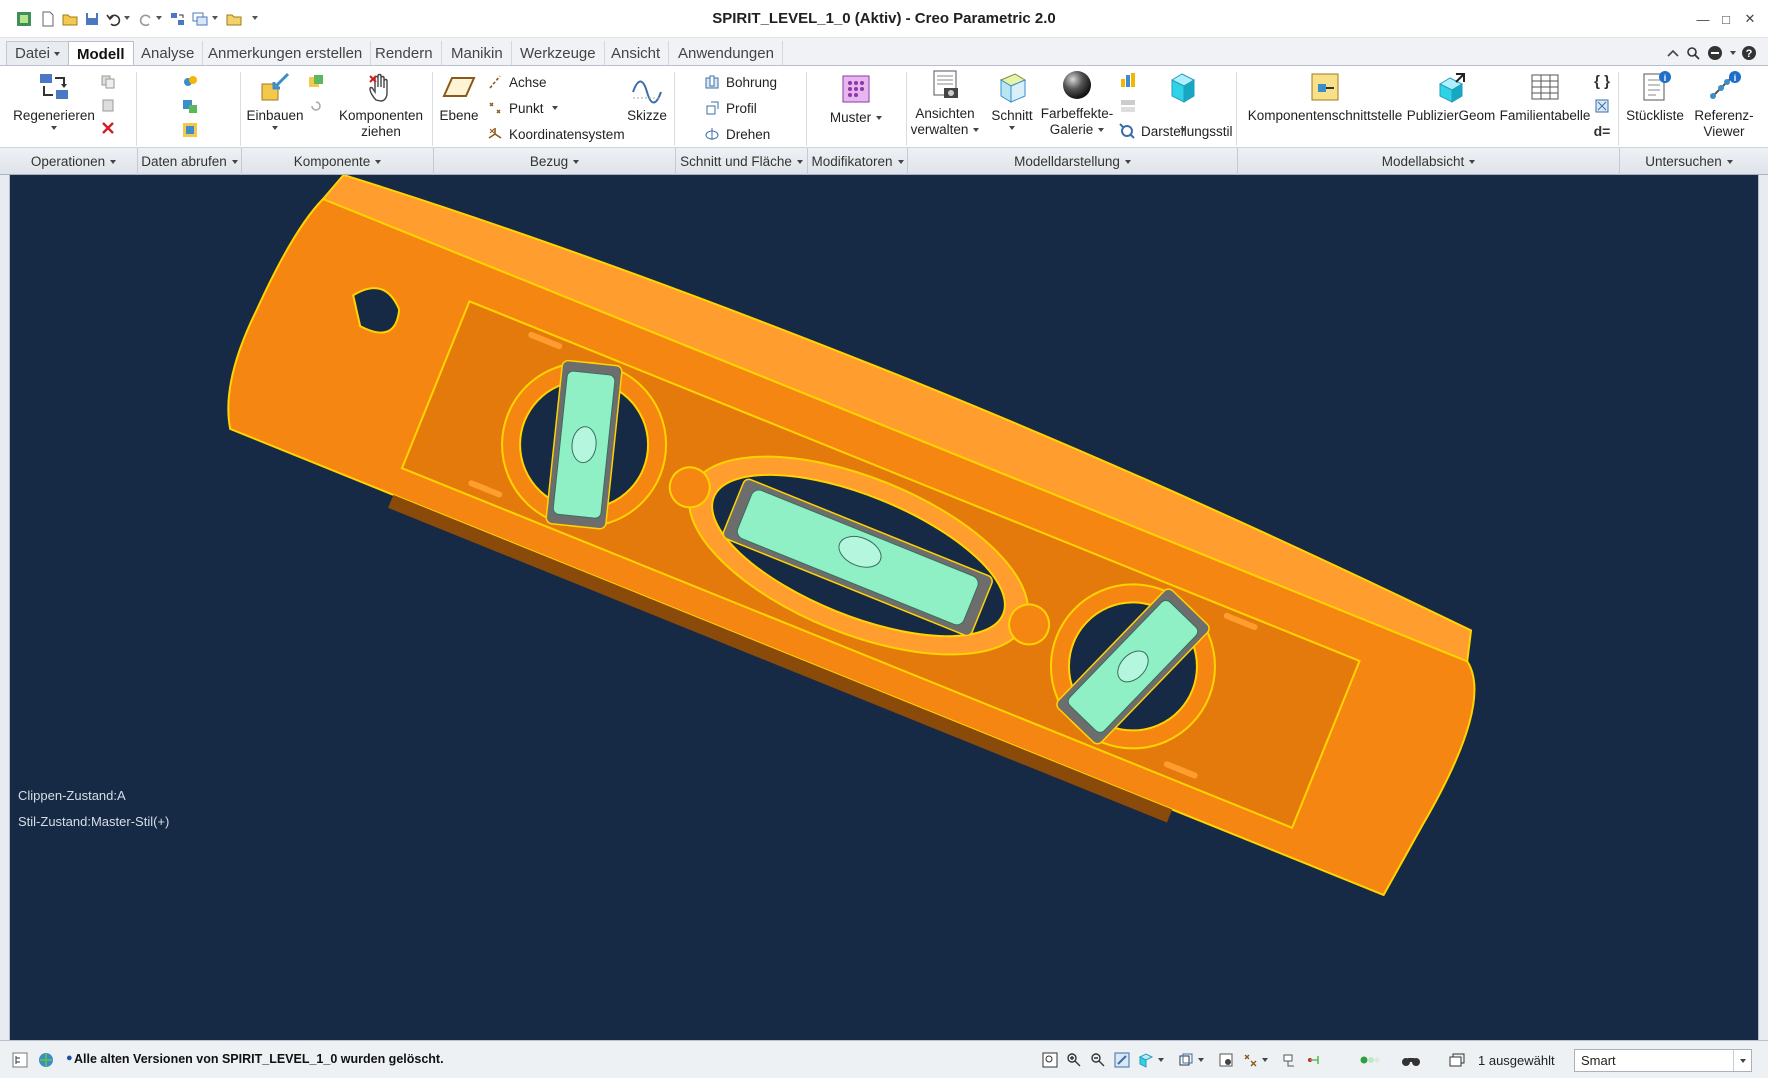 This screenshot has height=1078, width=1768. I want to click on tab-ansicht: Ansicht, so click(636, 53).